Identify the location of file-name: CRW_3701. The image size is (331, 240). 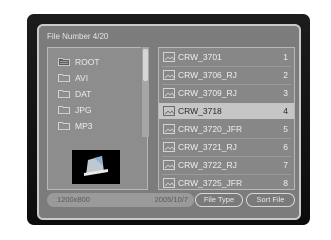
(200, 57).